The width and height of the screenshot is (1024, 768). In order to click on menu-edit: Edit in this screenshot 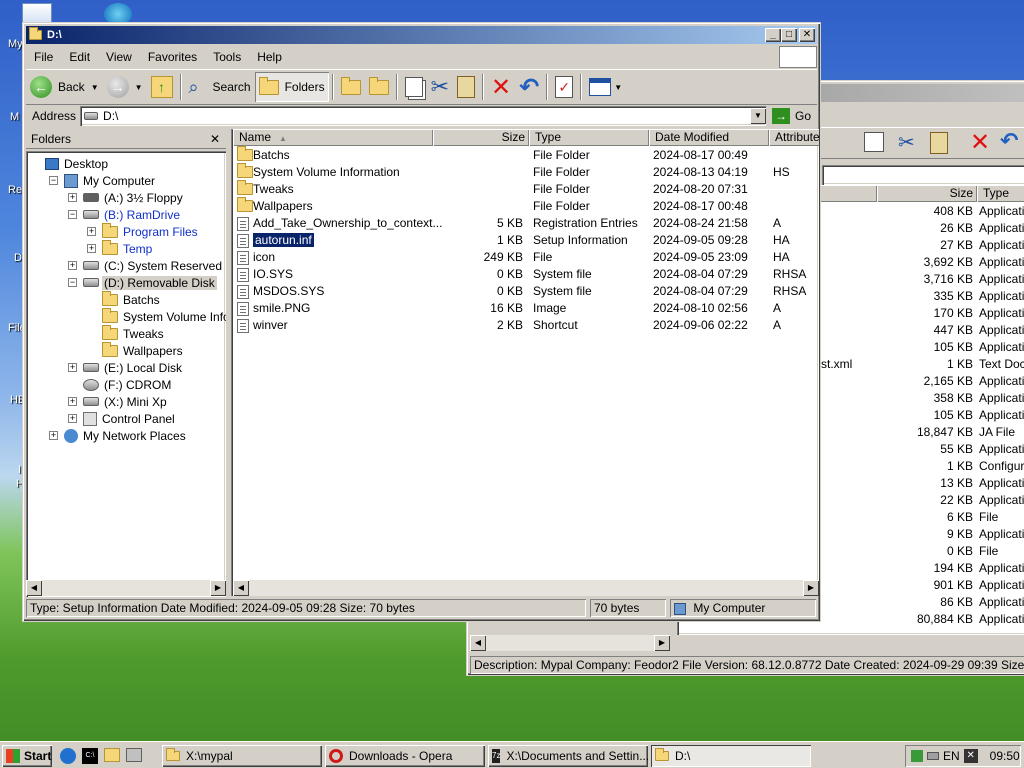, I will do `click(79, 57)`.